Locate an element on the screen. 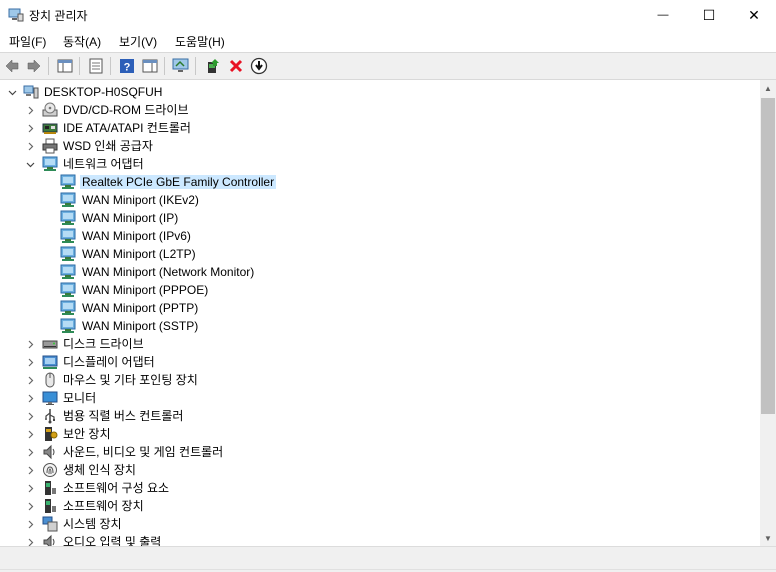 The image size is (776, 572). tree-device: WAN Miniport (IKEv2) is located at coordinates (380, 200).